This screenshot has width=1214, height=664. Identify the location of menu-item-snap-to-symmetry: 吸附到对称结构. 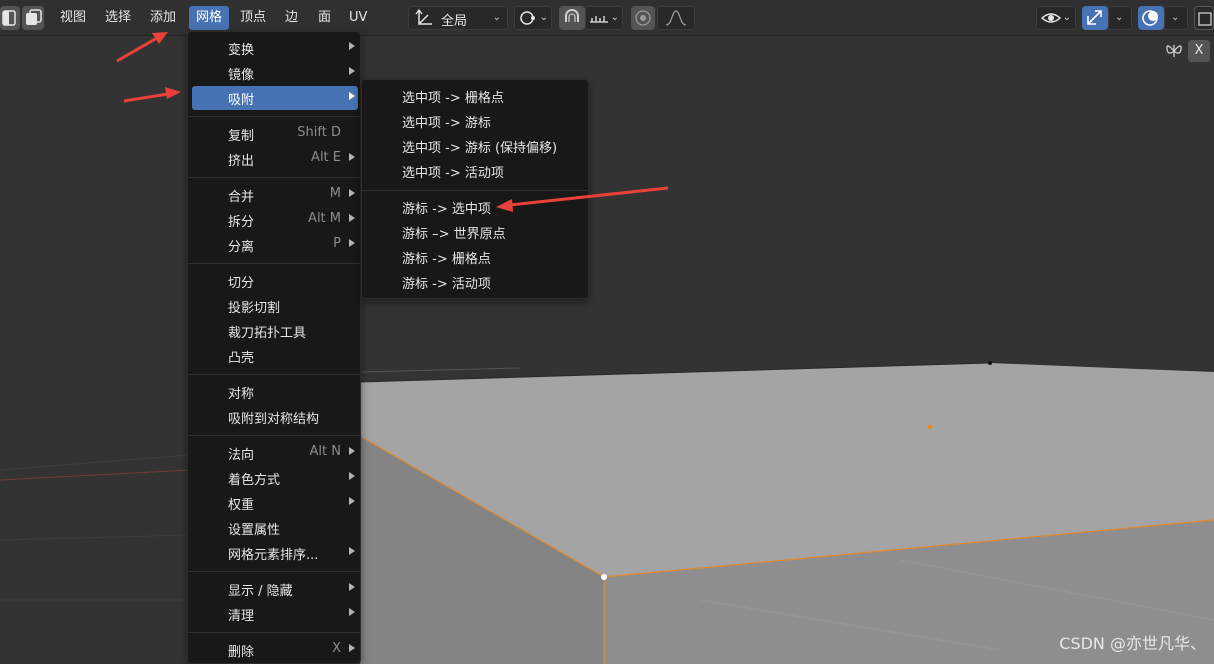
(275, 417).